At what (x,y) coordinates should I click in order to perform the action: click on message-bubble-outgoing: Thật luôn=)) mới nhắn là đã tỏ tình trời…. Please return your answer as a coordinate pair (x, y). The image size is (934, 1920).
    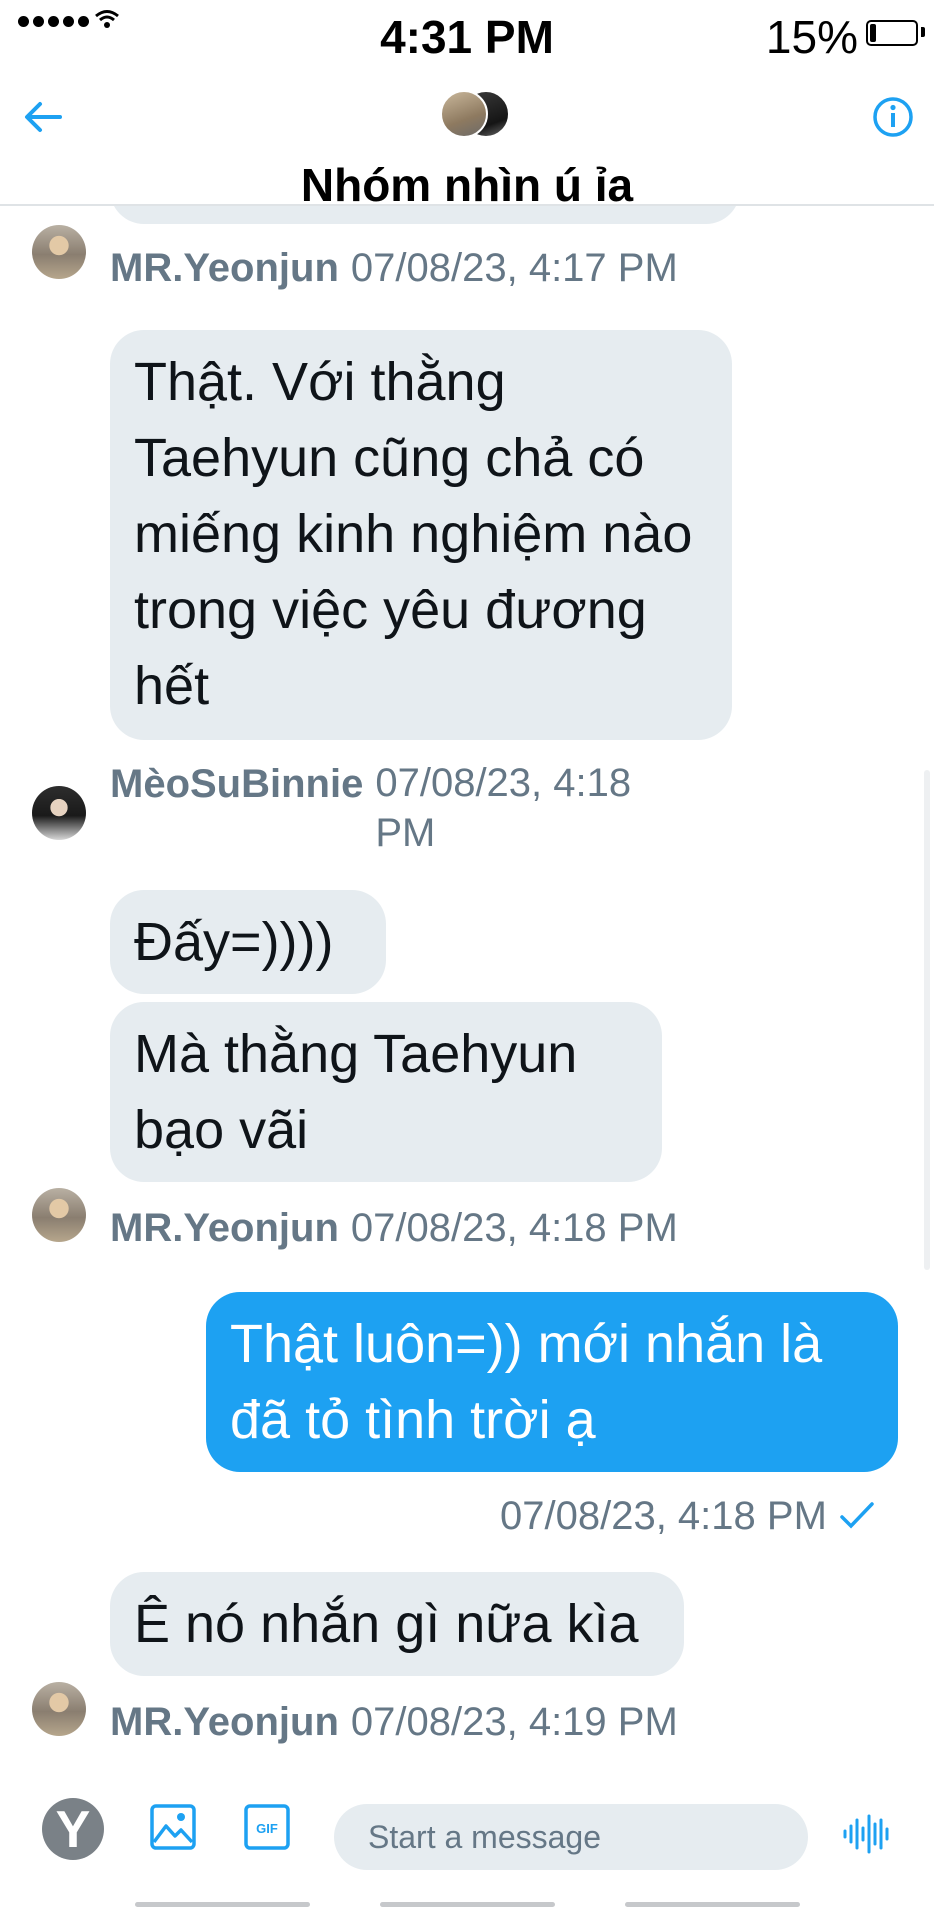
    Looking at the image, I should click on (552, 1382).